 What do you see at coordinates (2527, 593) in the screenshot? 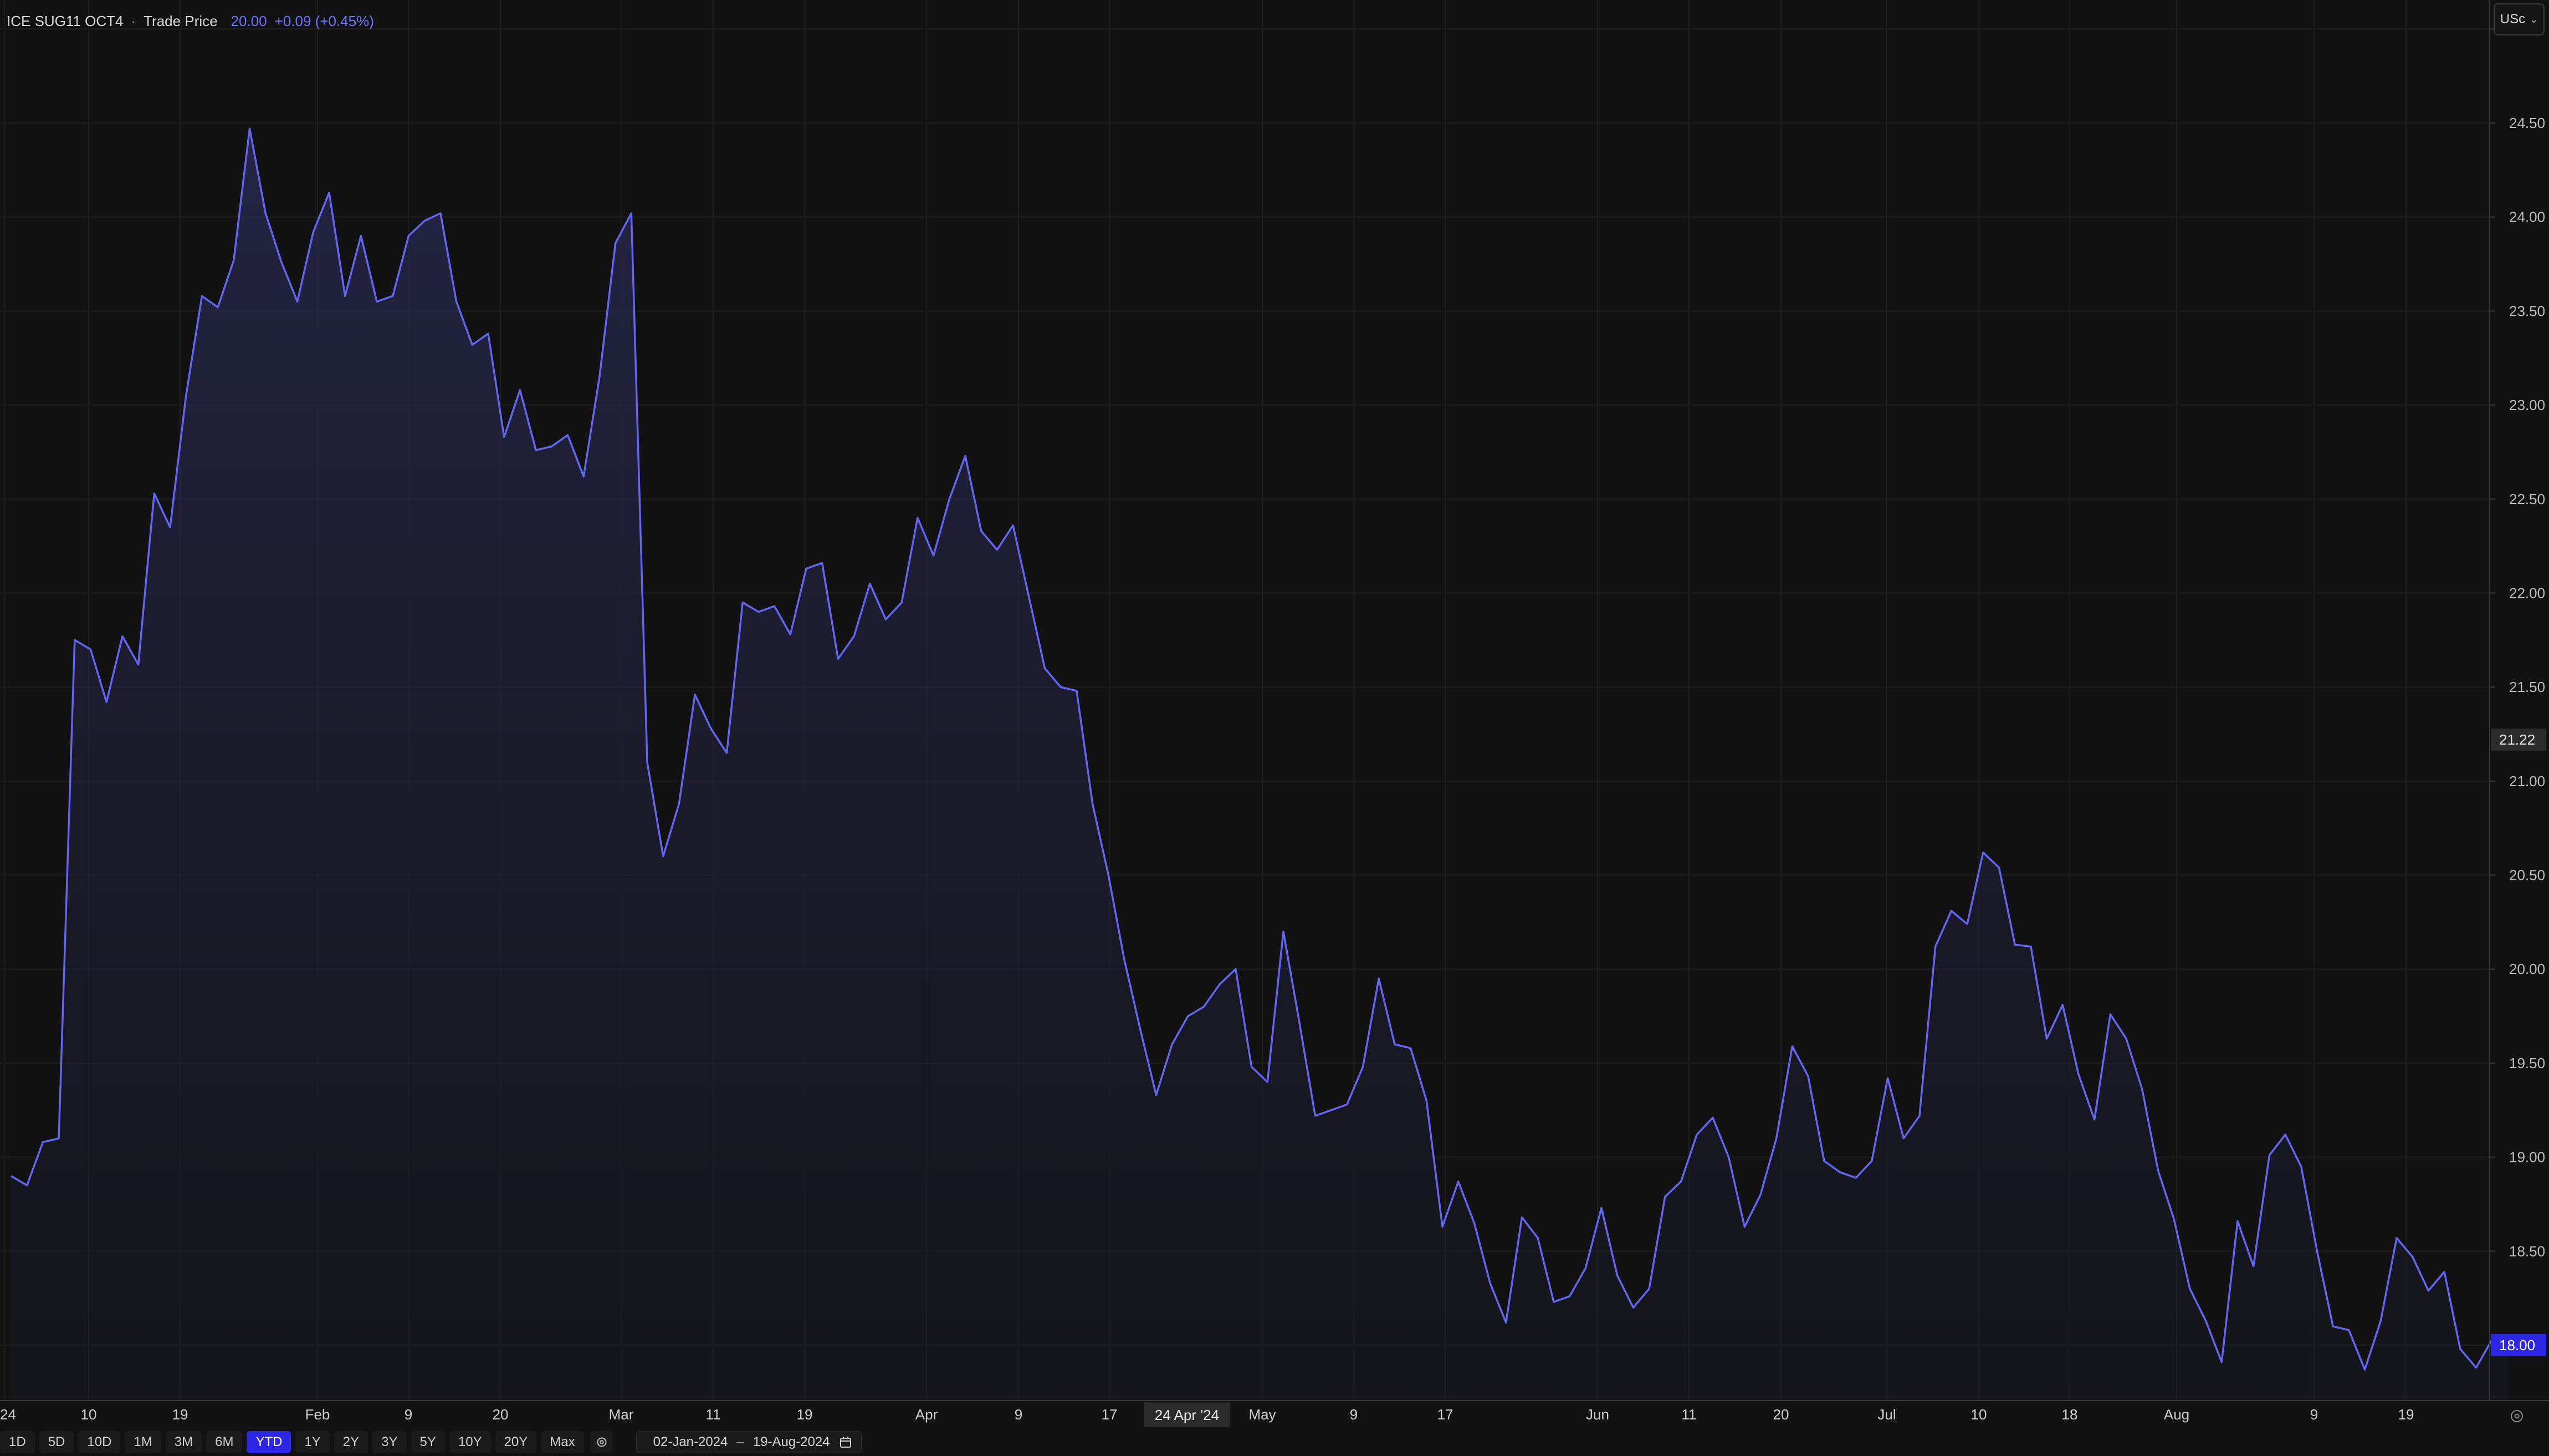
I see `y-tick-label: 22.00` at bounding box center [2527, 593].